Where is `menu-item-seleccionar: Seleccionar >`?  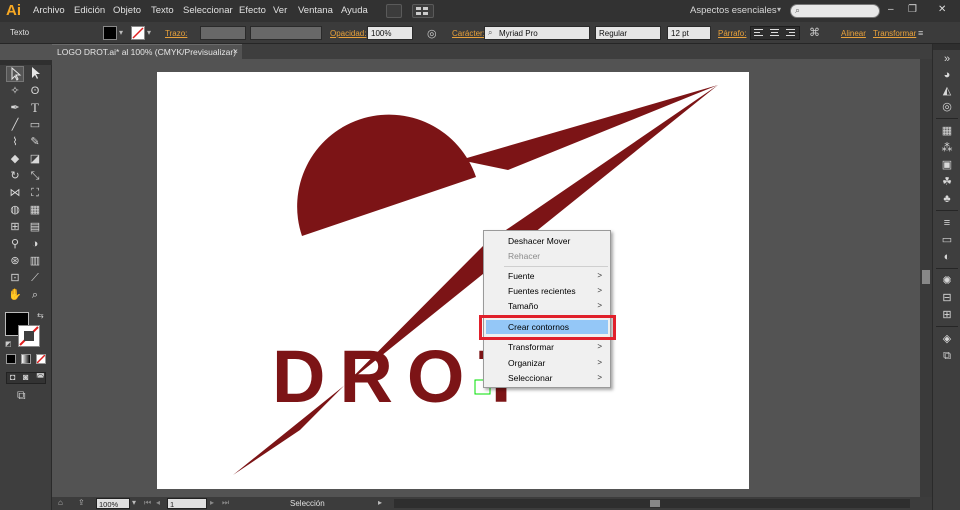
menu-item-seleccionar: Seleccionar > is located at coordinates (547, 378).